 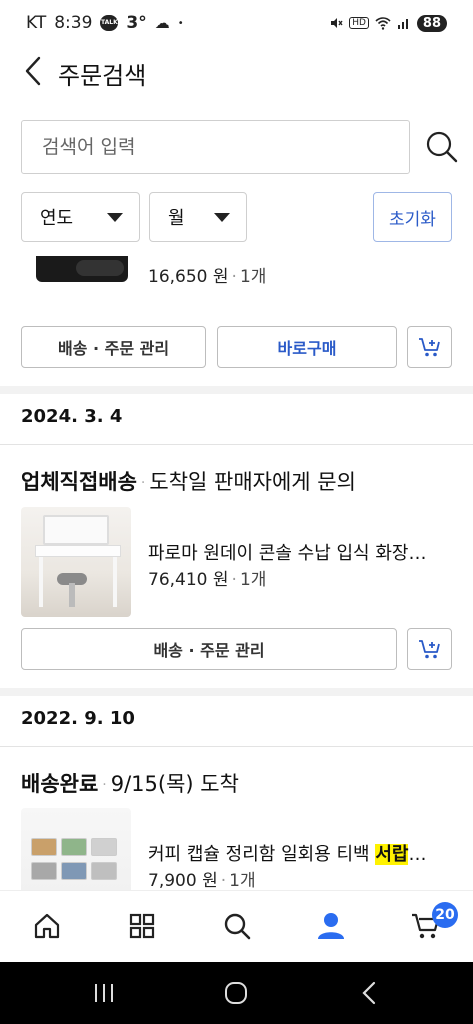 What do you see at coordinates (60, 784) in the screenshot?
I see `delivery-status-label: 배송완료` at bounding box center [60, 784].